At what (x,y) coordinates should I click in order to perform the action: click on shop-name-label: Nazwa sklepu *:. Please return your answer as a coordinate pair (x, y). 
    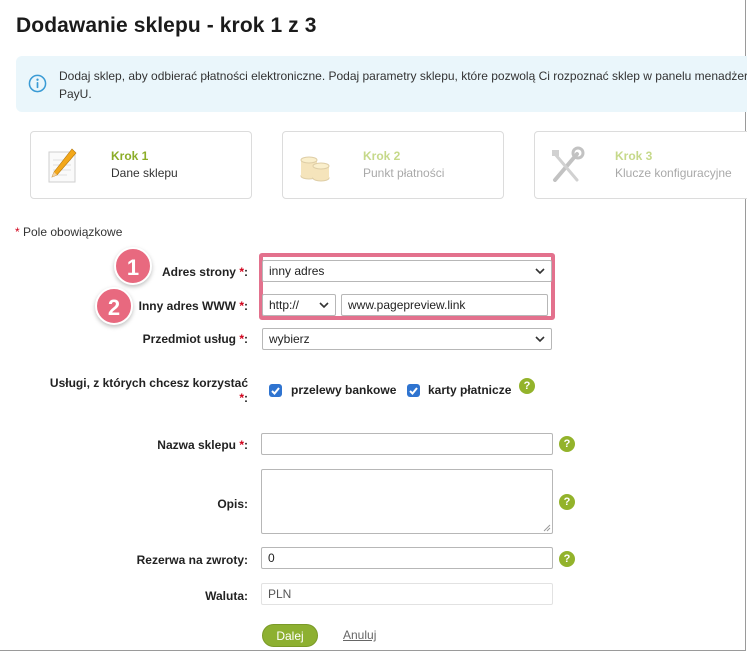
    Looking at the image, I should click on (202, 445).